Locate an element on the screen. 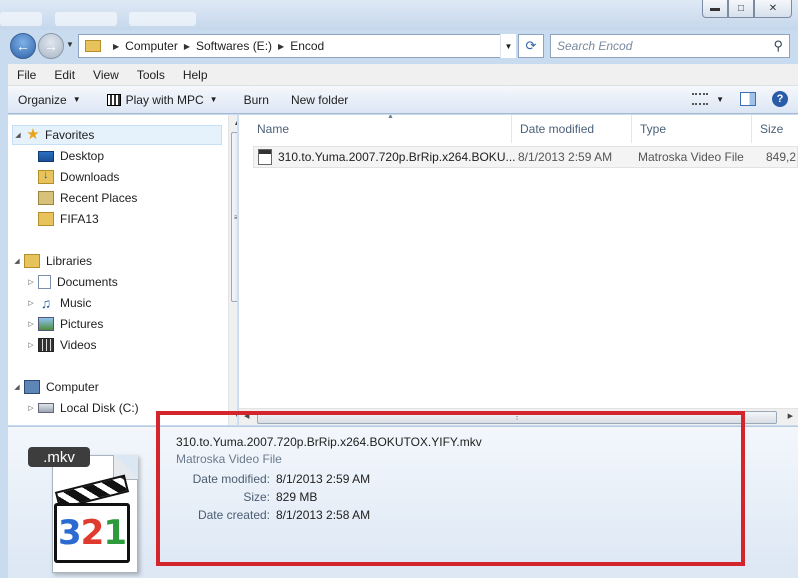  forward-button: → is located at coordinates (51, 46).